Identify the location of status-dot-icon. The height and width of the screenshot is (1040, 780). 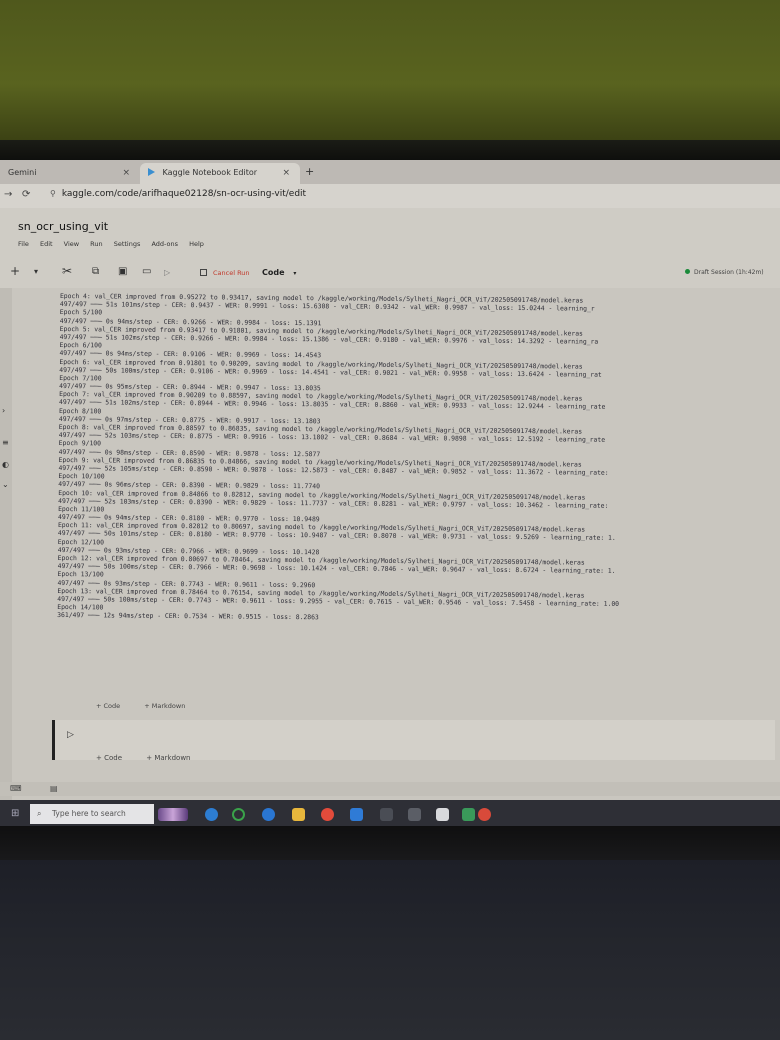
(687, 271).